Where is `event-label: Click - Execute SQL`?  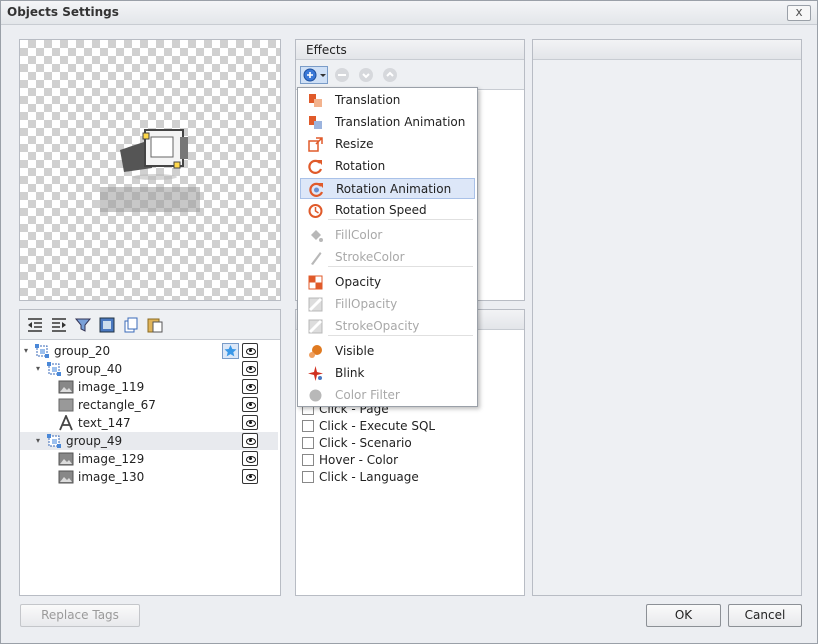
event-label: Click - Execute SQL is located at coordinates (377, 425).